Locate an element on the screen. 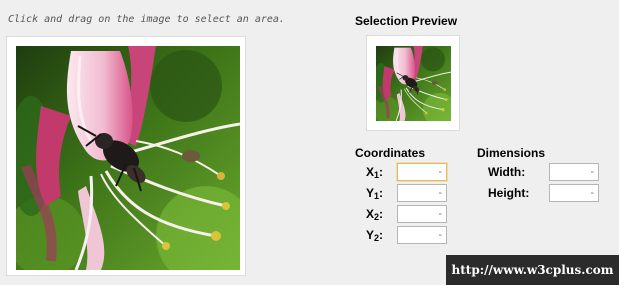 Image resolution: width=619 pixels, height=285 pixels. x1-subscript: 1 is located at coordinates (377, 175).